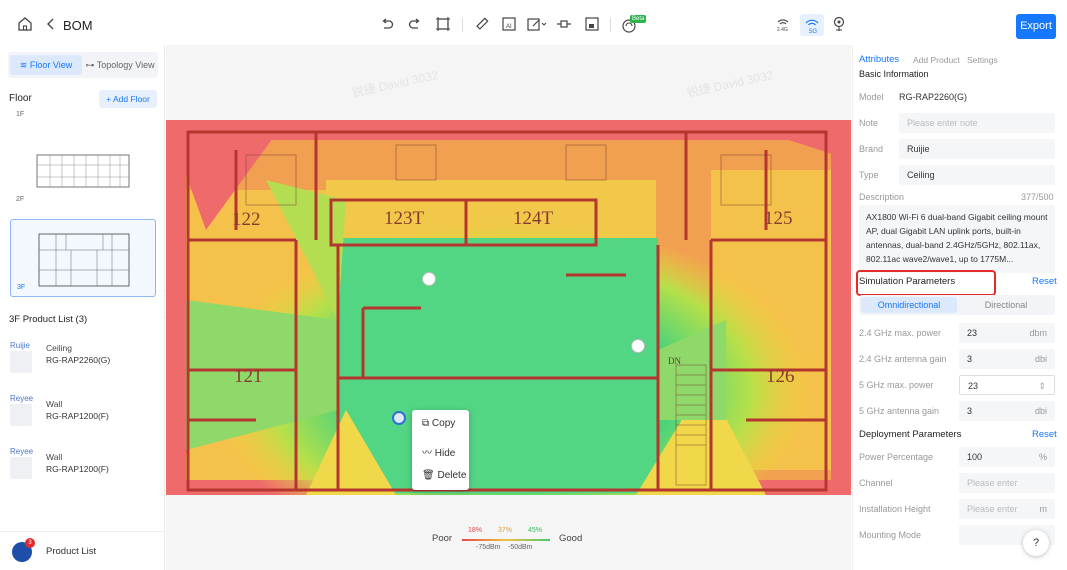  What do you see at coordinates (564, 25) in the screenshot?
I see `door-icon` at bounding box center [564, 25].